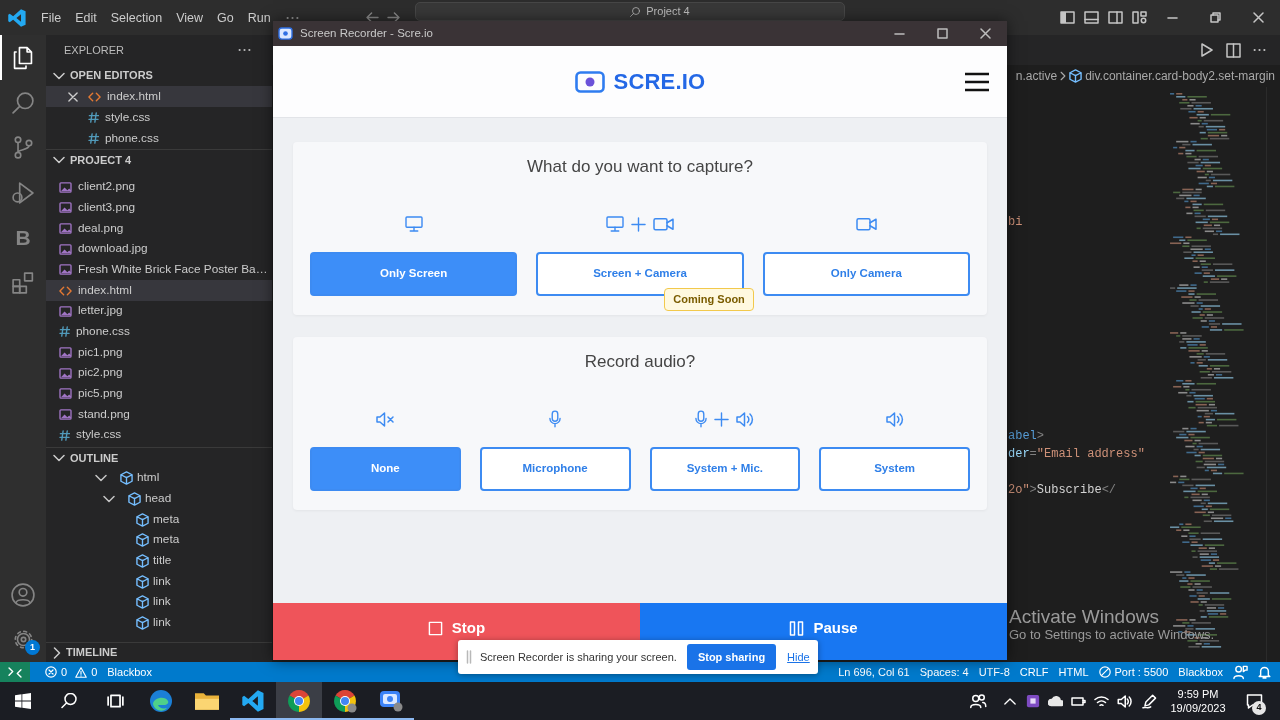 The width and height of the screenshot is (1280, 720). What do you see at coordinates (23, 639) in the screenshot?
I see `manage-button: 1` at bounding box center [23, 639].